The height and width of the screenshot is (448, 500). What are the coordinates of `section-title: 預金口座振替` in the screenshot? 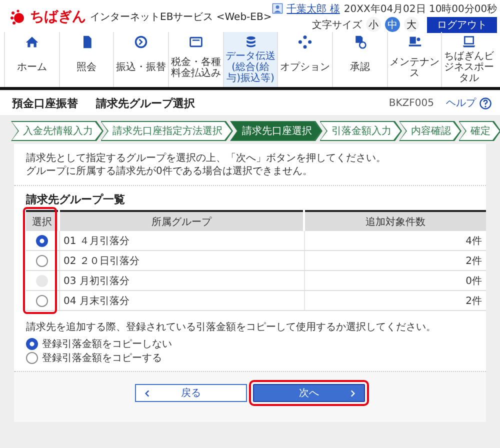 It's located at (45, 103).